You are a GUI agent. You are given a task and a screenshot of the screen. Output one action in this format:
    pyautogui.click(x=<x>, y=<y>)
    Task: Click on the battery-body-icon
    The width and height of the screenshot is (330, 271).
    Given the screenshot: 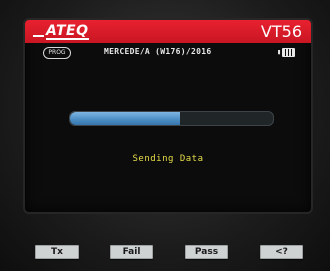 What is the action you would take?
    pyautogui.click(x=289, y=52)
    